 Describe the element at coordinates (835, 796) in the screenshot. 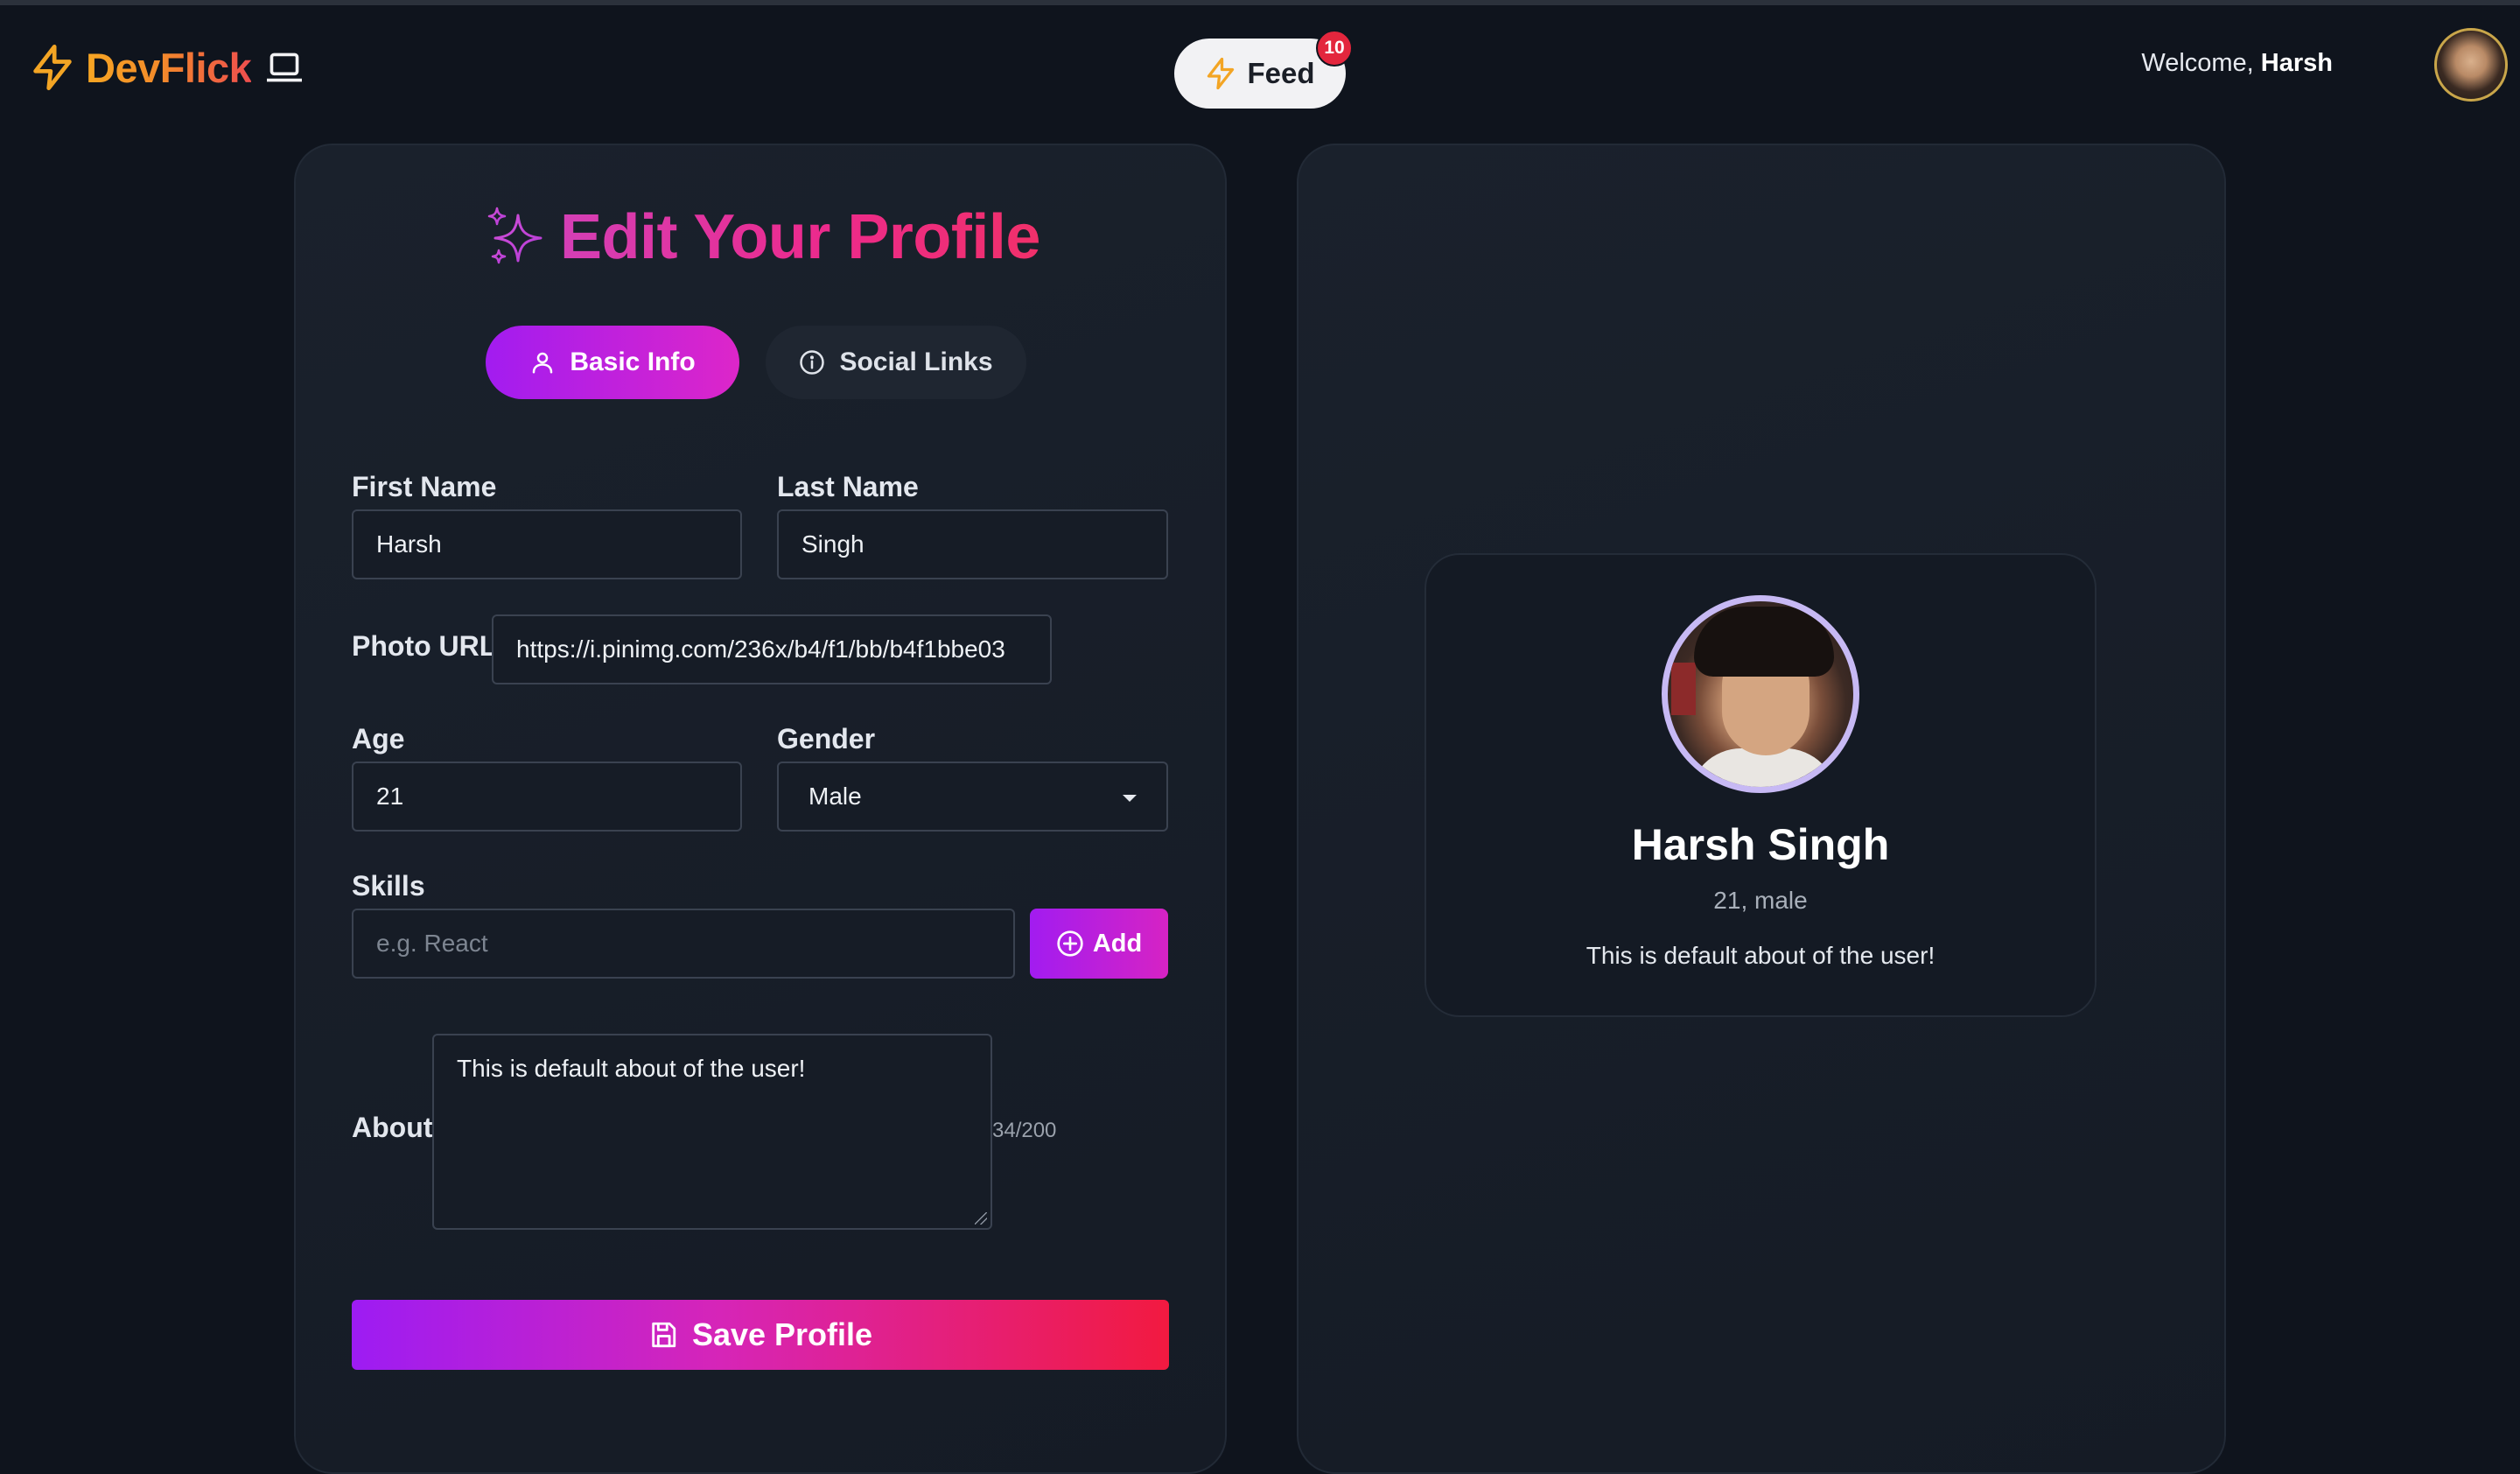

I see `gender-selected-value: Male` at that location.